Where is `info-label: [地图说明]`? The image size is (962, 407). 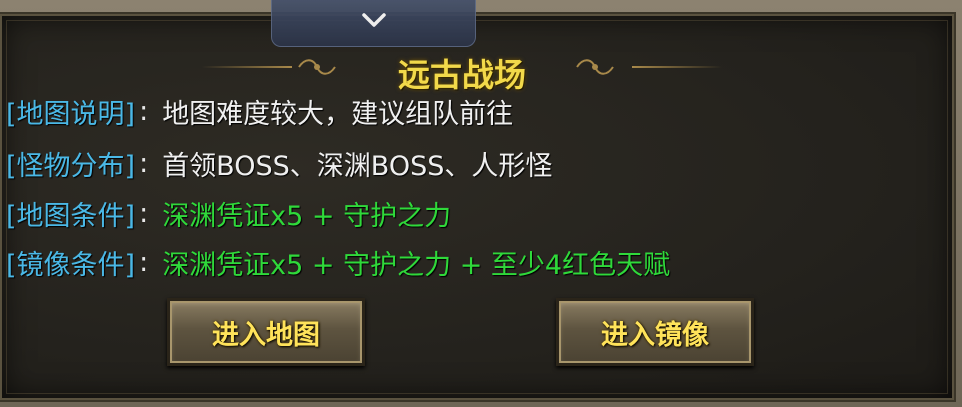 info-label: [地图说明] is located at coordinates (71, 114).